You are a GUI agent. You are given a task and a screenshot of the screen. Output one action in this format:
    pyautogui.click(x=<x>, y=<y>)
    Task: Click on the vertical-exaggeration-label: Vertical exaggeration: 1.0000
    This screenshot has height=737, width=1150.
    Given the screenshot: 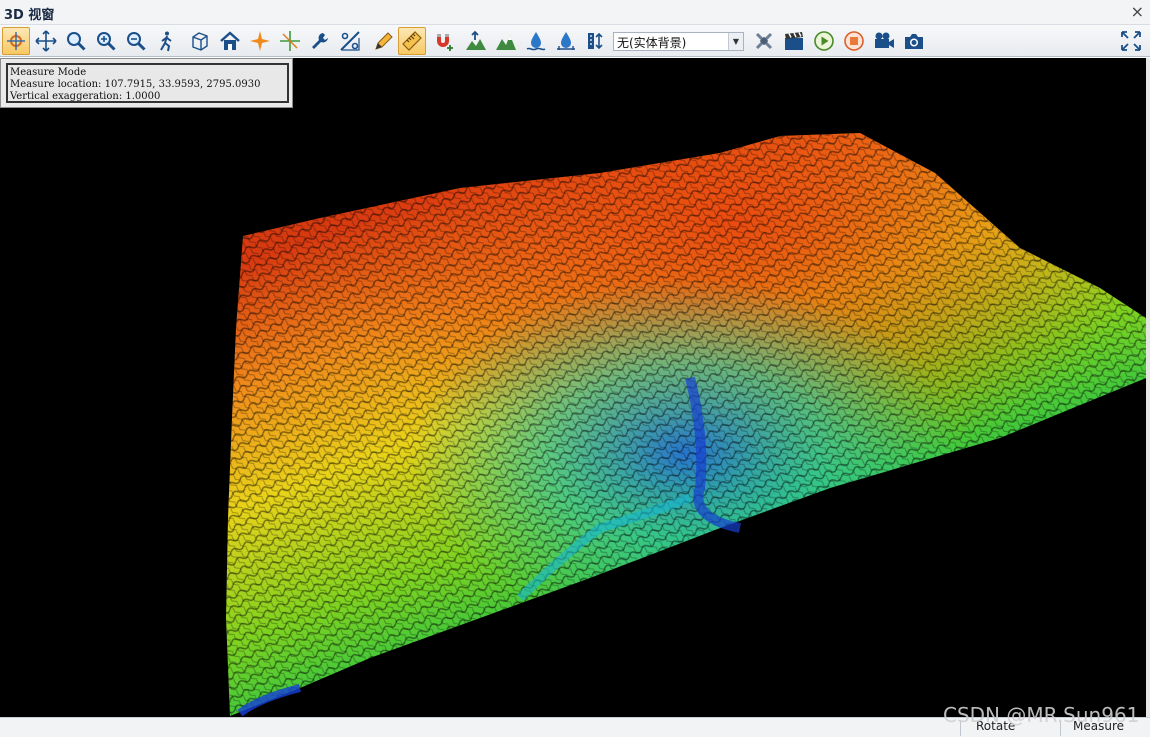 What is the action you would take?
    pyautogui.click(x=85, y=96)
    